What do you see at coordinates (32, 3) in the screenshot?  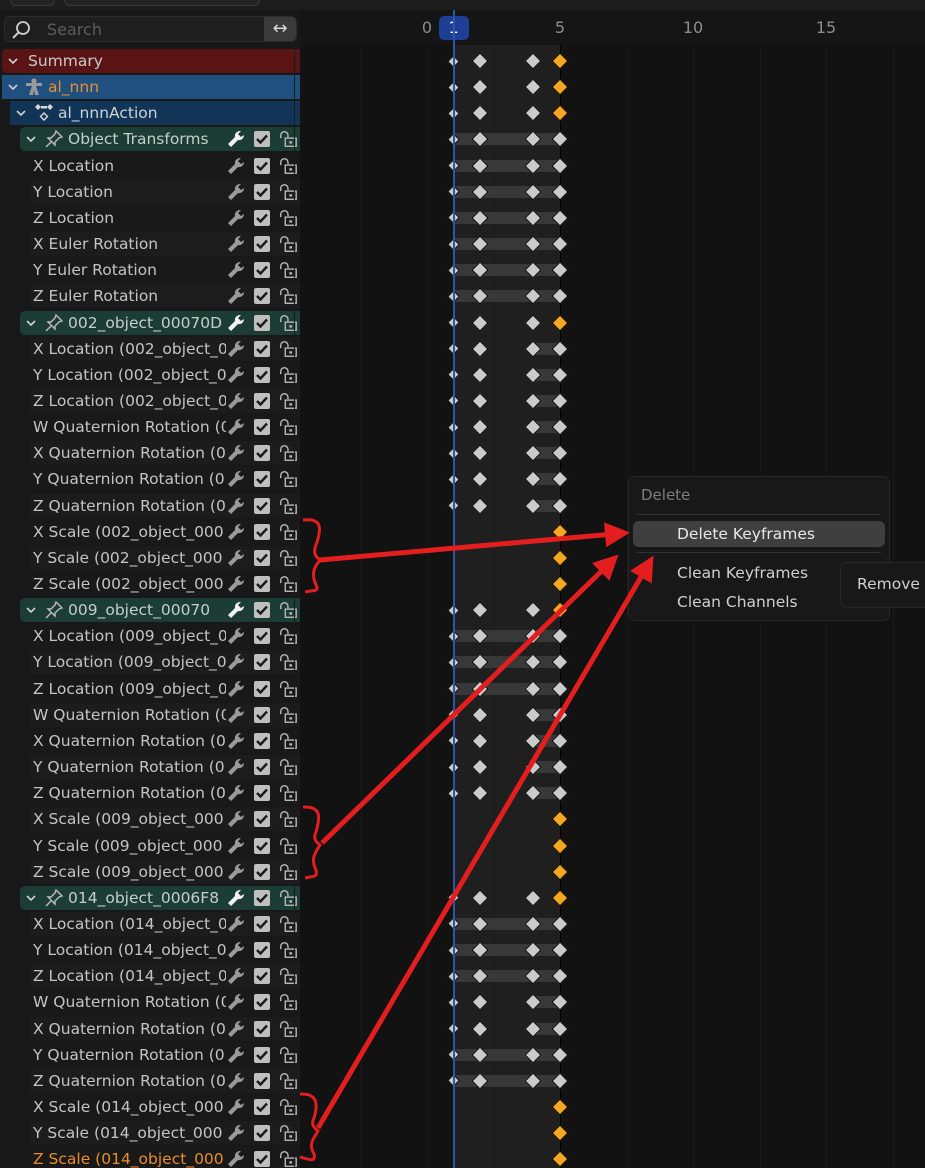 I see `header-button` at bounding box center [32, 3].